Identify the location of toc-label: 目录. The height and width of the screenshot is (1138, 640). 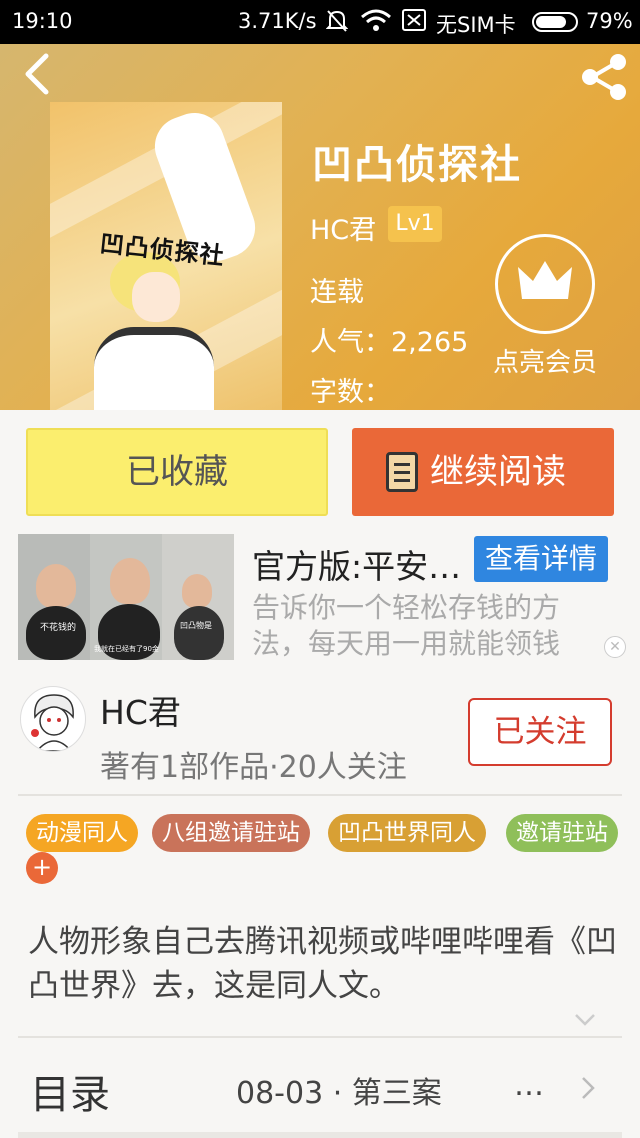
(70, 1091).